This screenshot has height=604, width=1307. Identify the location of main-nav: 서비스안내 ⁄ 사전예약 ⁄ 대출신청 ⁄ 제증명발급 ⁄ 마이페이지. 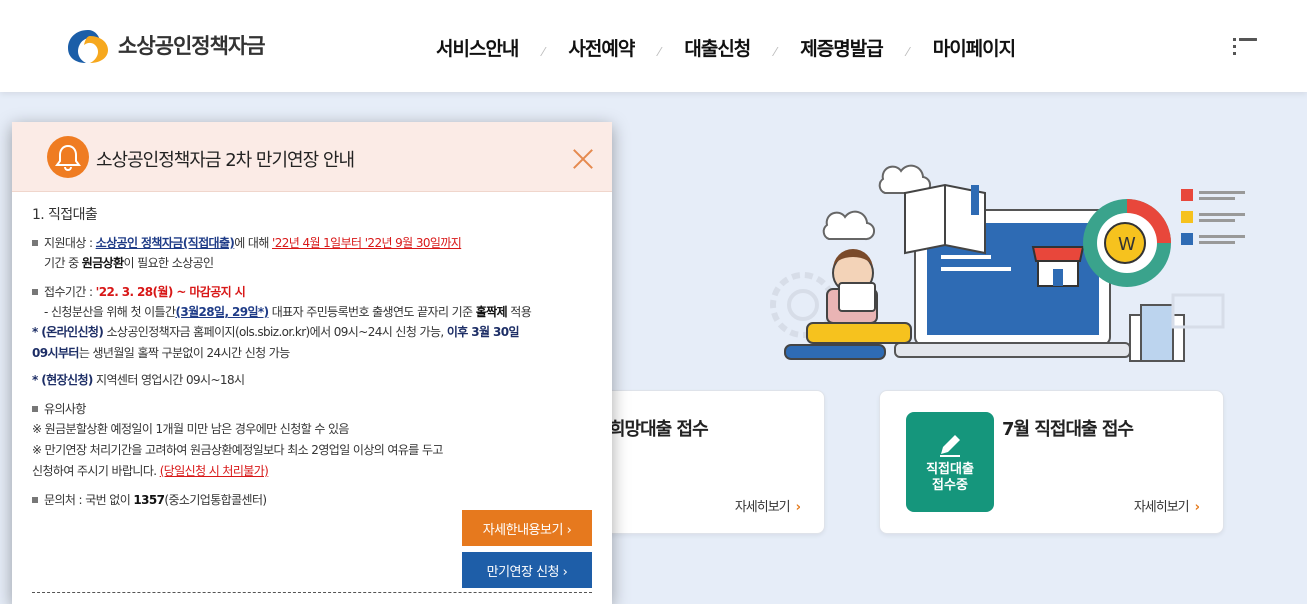
(726, 47).